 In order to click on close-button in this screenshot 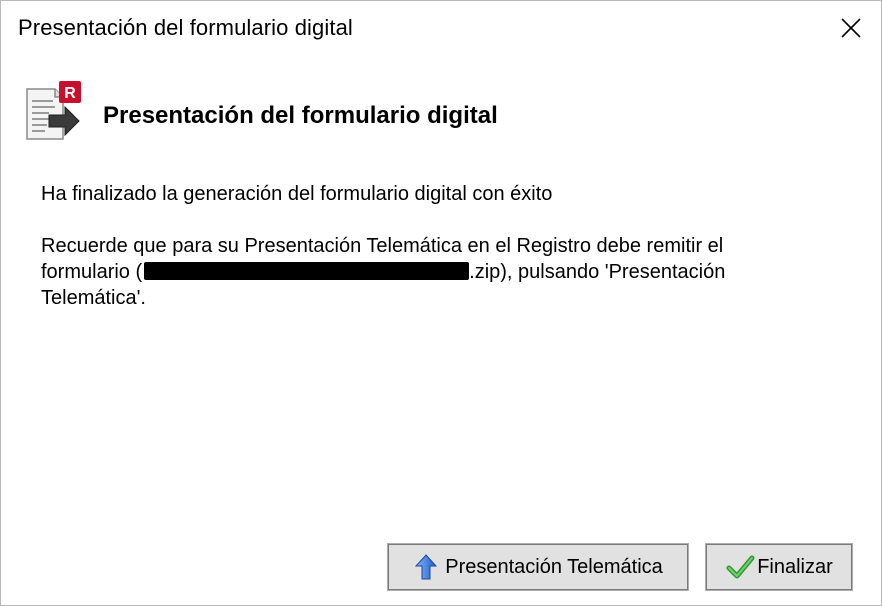, I will do `click(851, 28)`.